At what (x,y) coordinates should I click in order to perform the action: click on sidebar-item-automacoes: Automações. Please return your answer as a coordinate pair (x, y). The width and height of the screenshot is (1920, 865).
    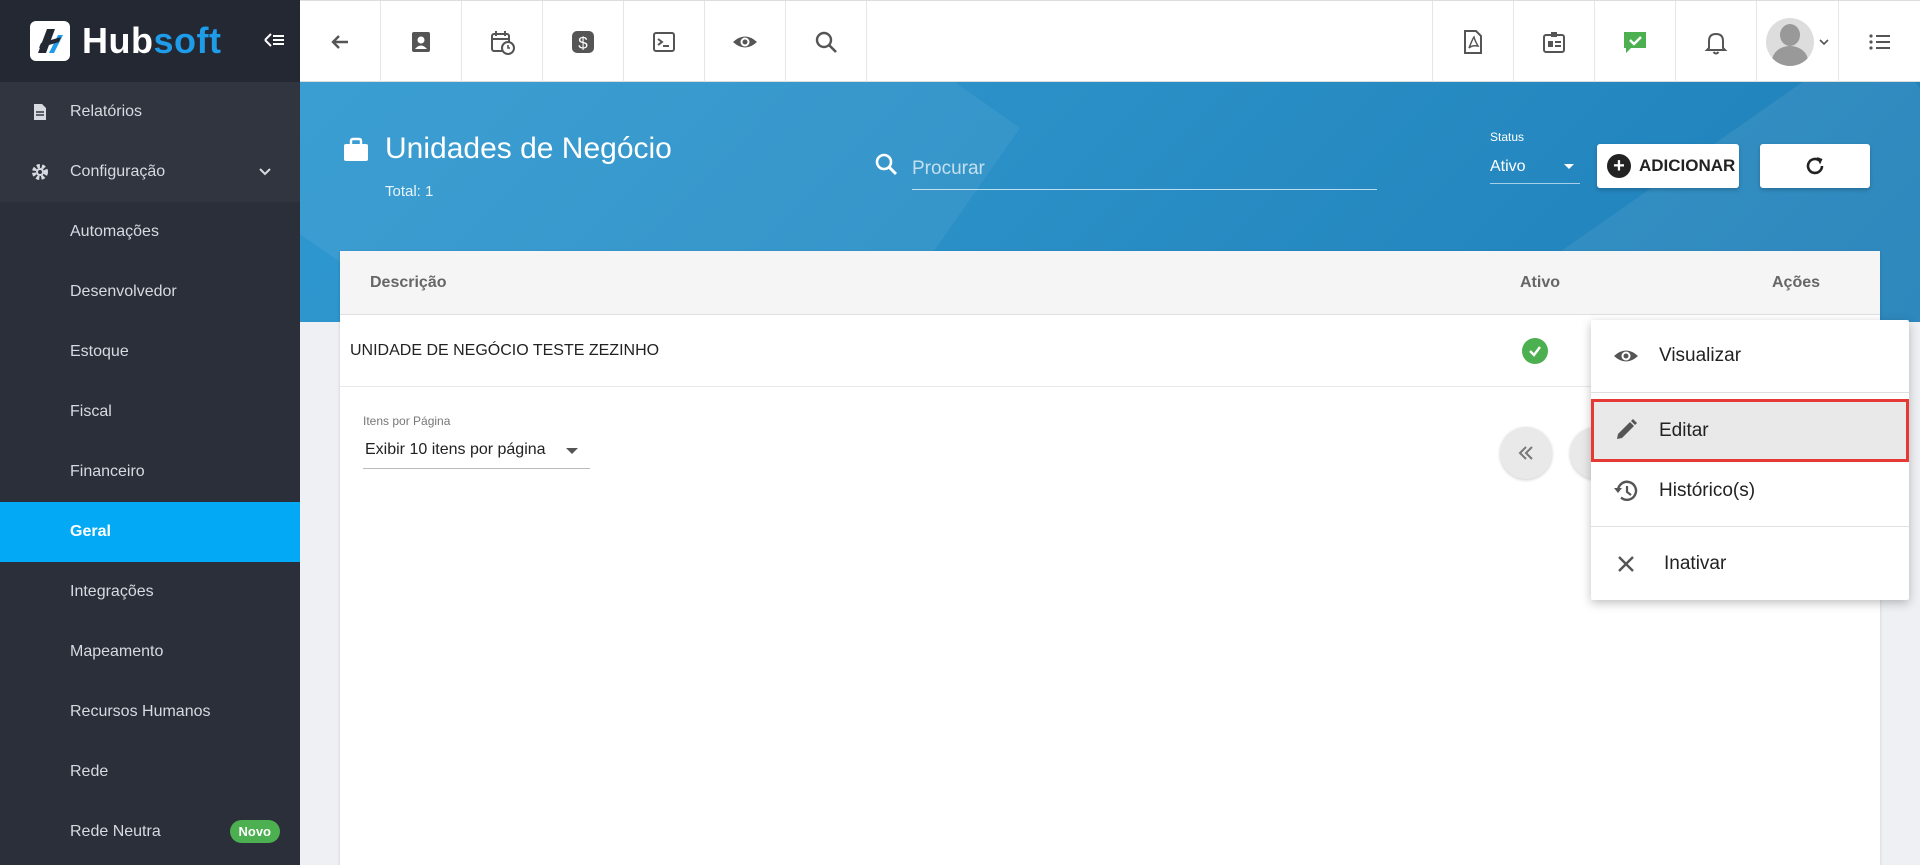
    Looking at the image, I should click on (150, 232).